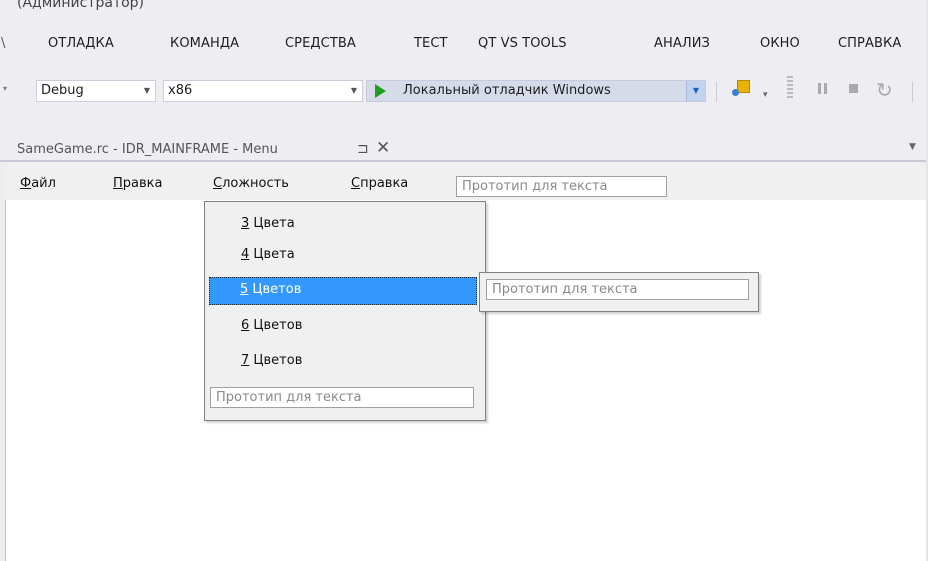  I want to click on play-icon, so click(380, 91).